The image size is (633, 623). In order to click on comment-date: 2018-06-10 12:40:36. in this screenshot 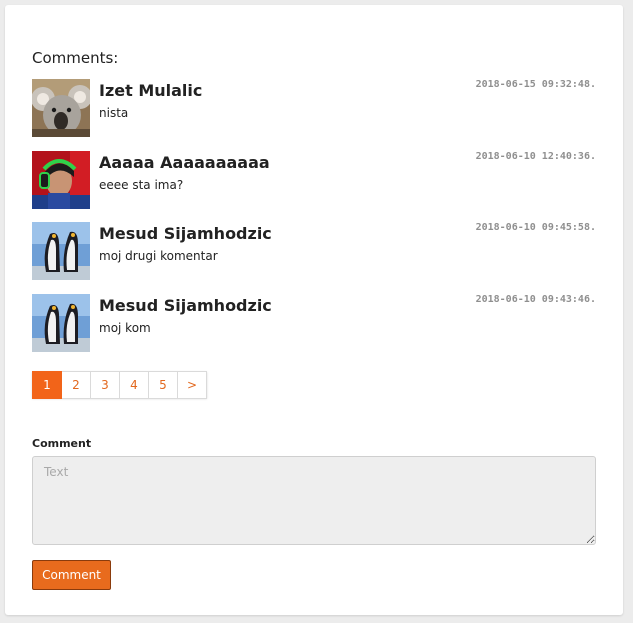, I will do `click(535, 156)`.